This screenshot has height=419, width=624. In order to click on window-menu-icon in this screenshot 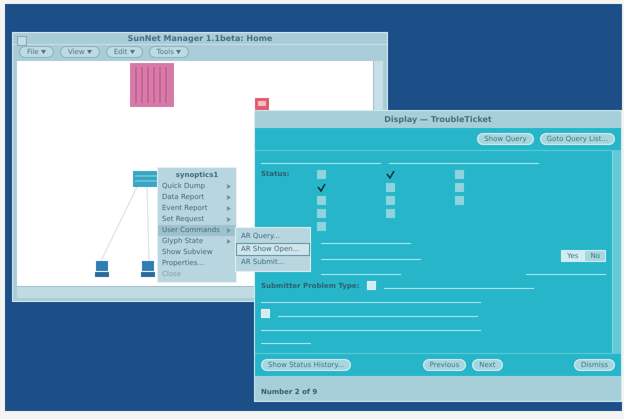, I will do `click(22, 41)`.